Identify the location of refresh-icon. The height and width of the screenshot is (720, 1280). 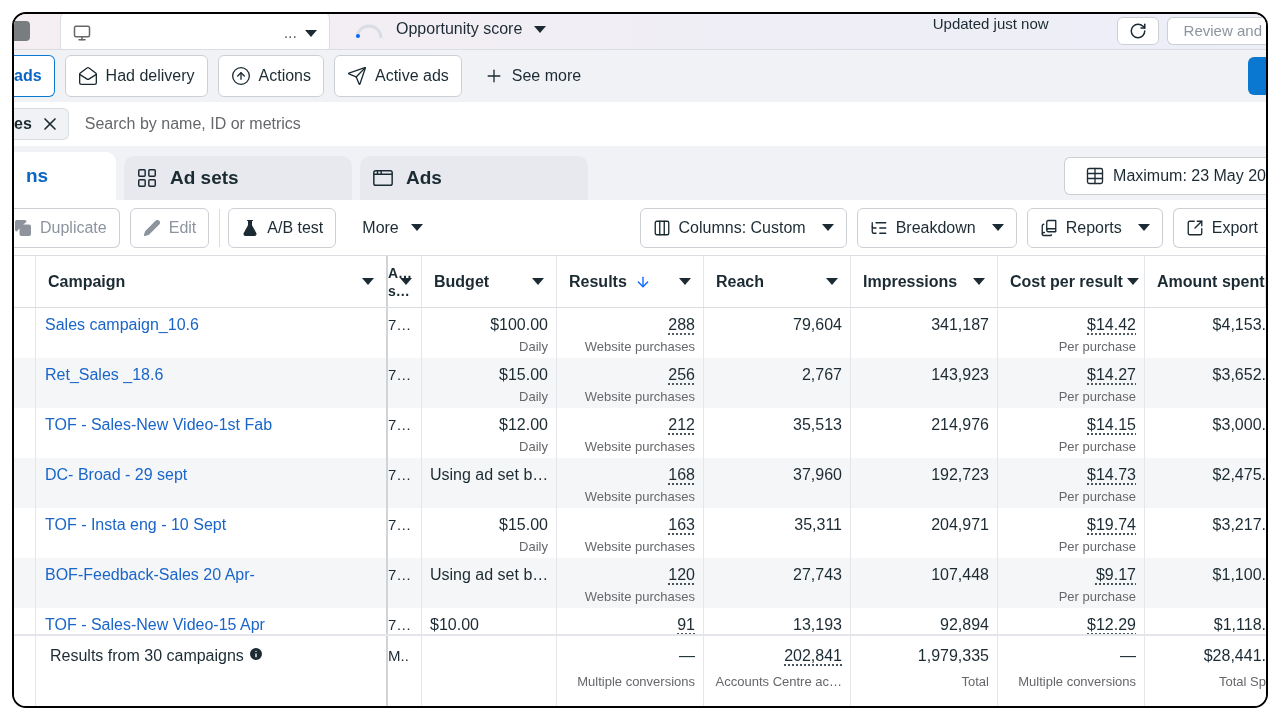
(1137, 31).